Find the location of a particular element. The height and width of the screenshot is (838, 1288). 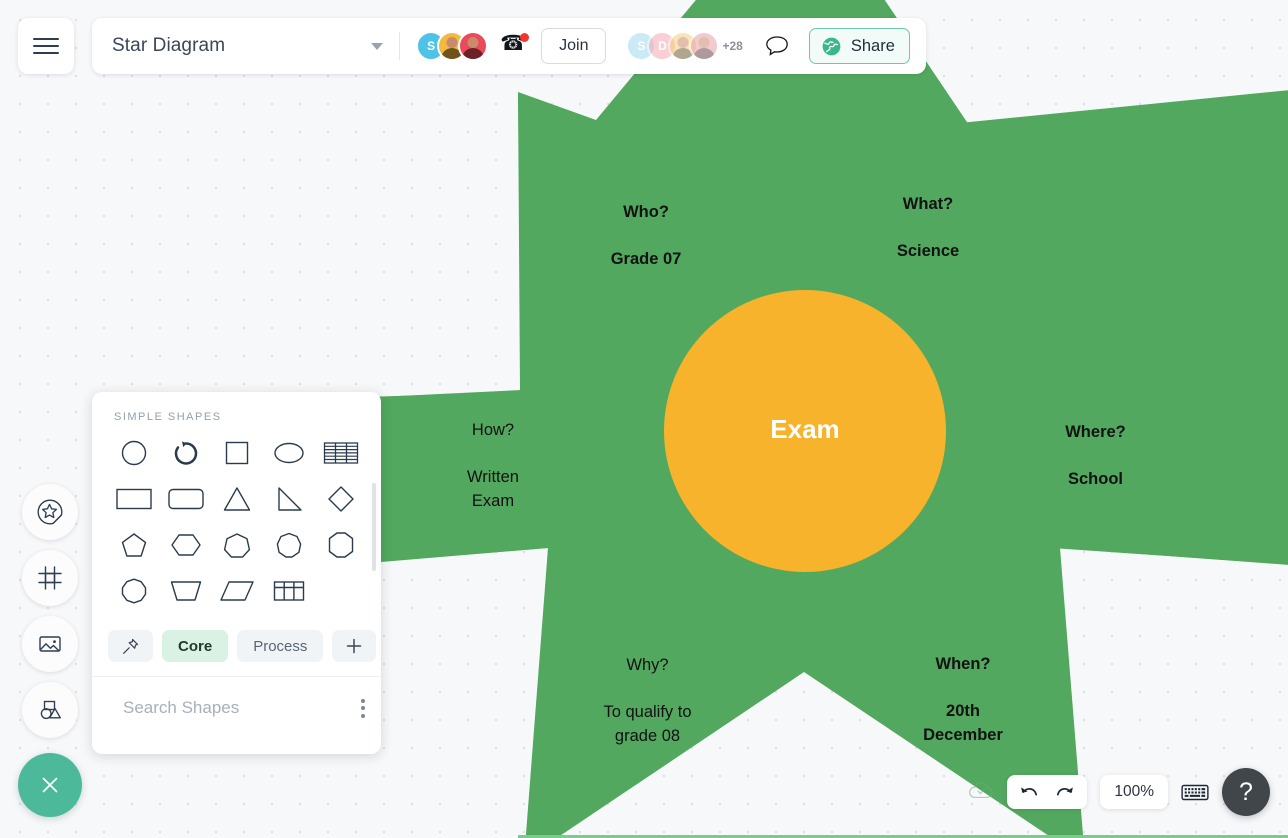

ellipse-icon is located at coordinates (289, 453).